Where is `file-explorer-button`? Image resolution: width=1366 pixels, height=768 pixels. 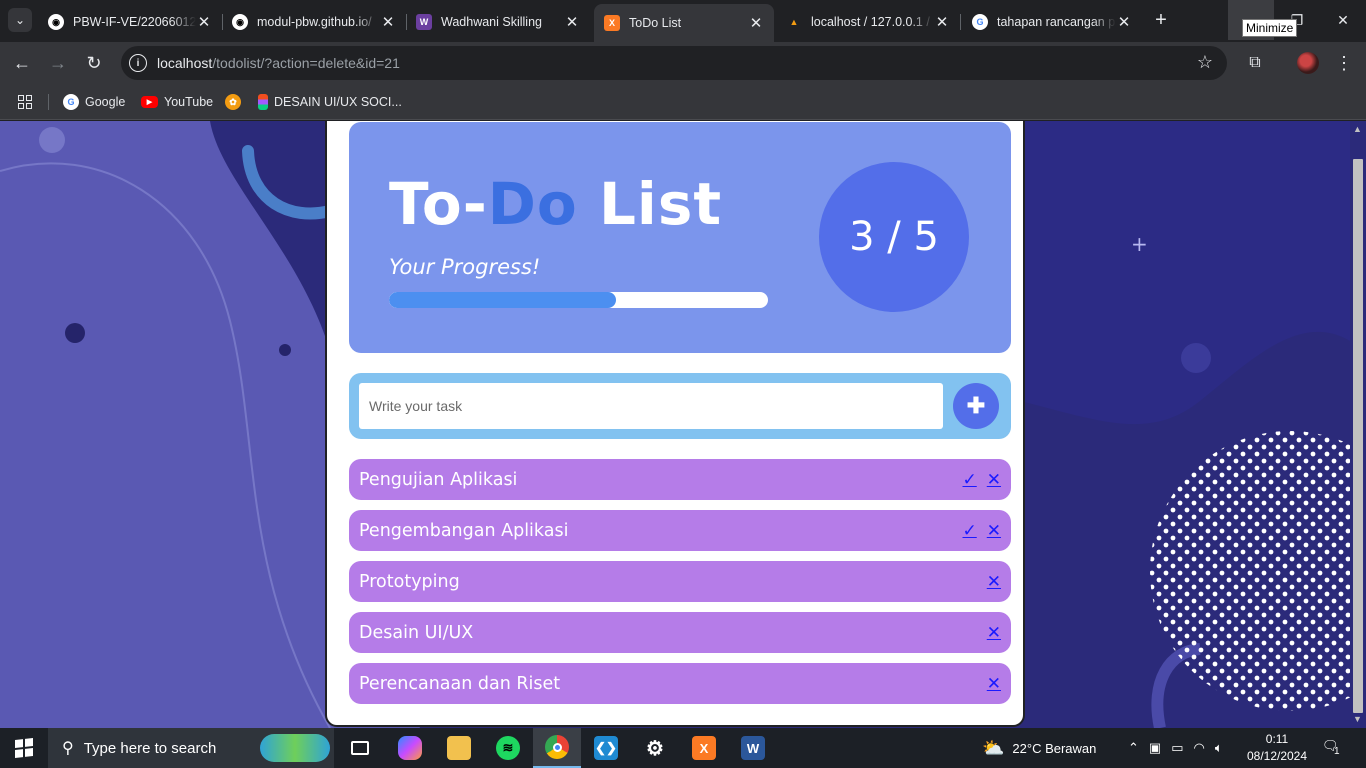
file-explorer-button is located at coordinates (459, 748).